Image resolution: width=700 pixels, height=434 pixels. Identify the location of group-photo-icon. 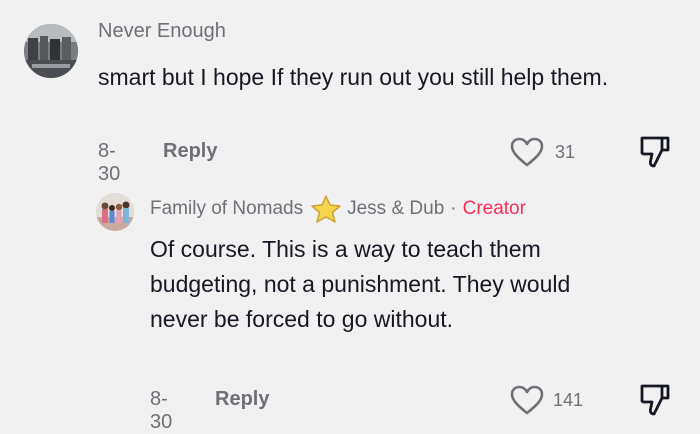
(51, 51).